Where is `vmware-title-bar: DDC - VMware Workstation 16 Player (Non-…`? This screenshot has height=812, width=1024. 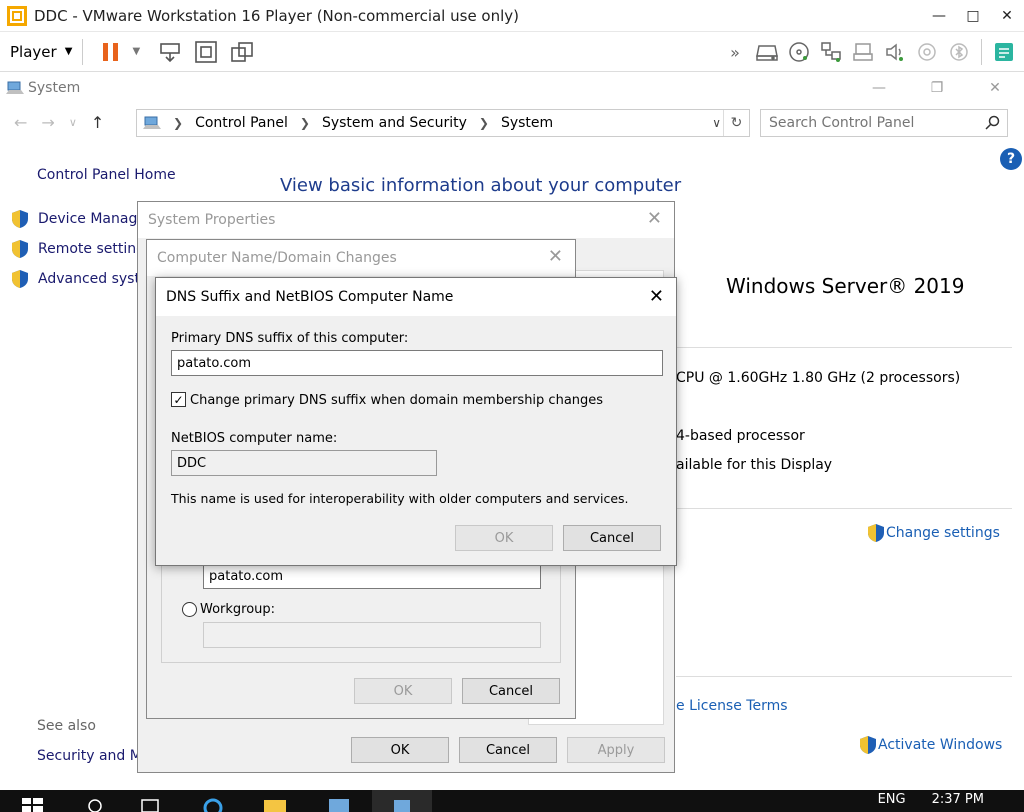
vmware-title-bar: DDC - VMware Workstation 16 Player (Non-… is located at coordinates (512, 16).